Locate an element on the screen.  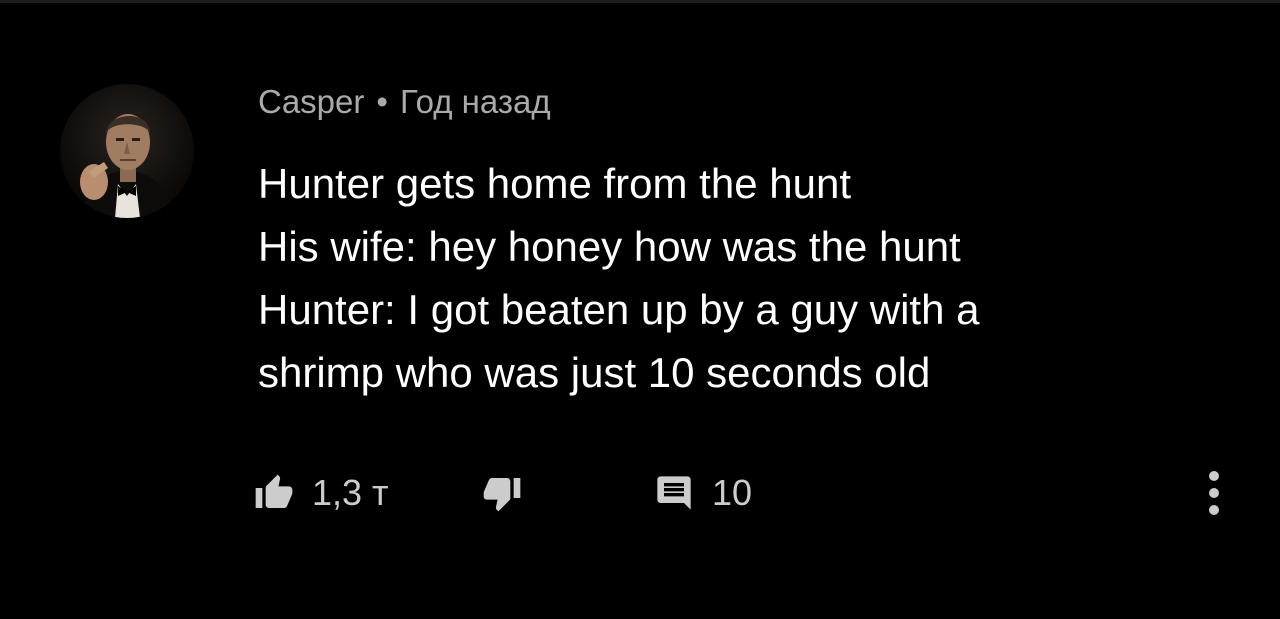
comment-line: Hunter gets home from the hunt is located at coordinates (554, 183).